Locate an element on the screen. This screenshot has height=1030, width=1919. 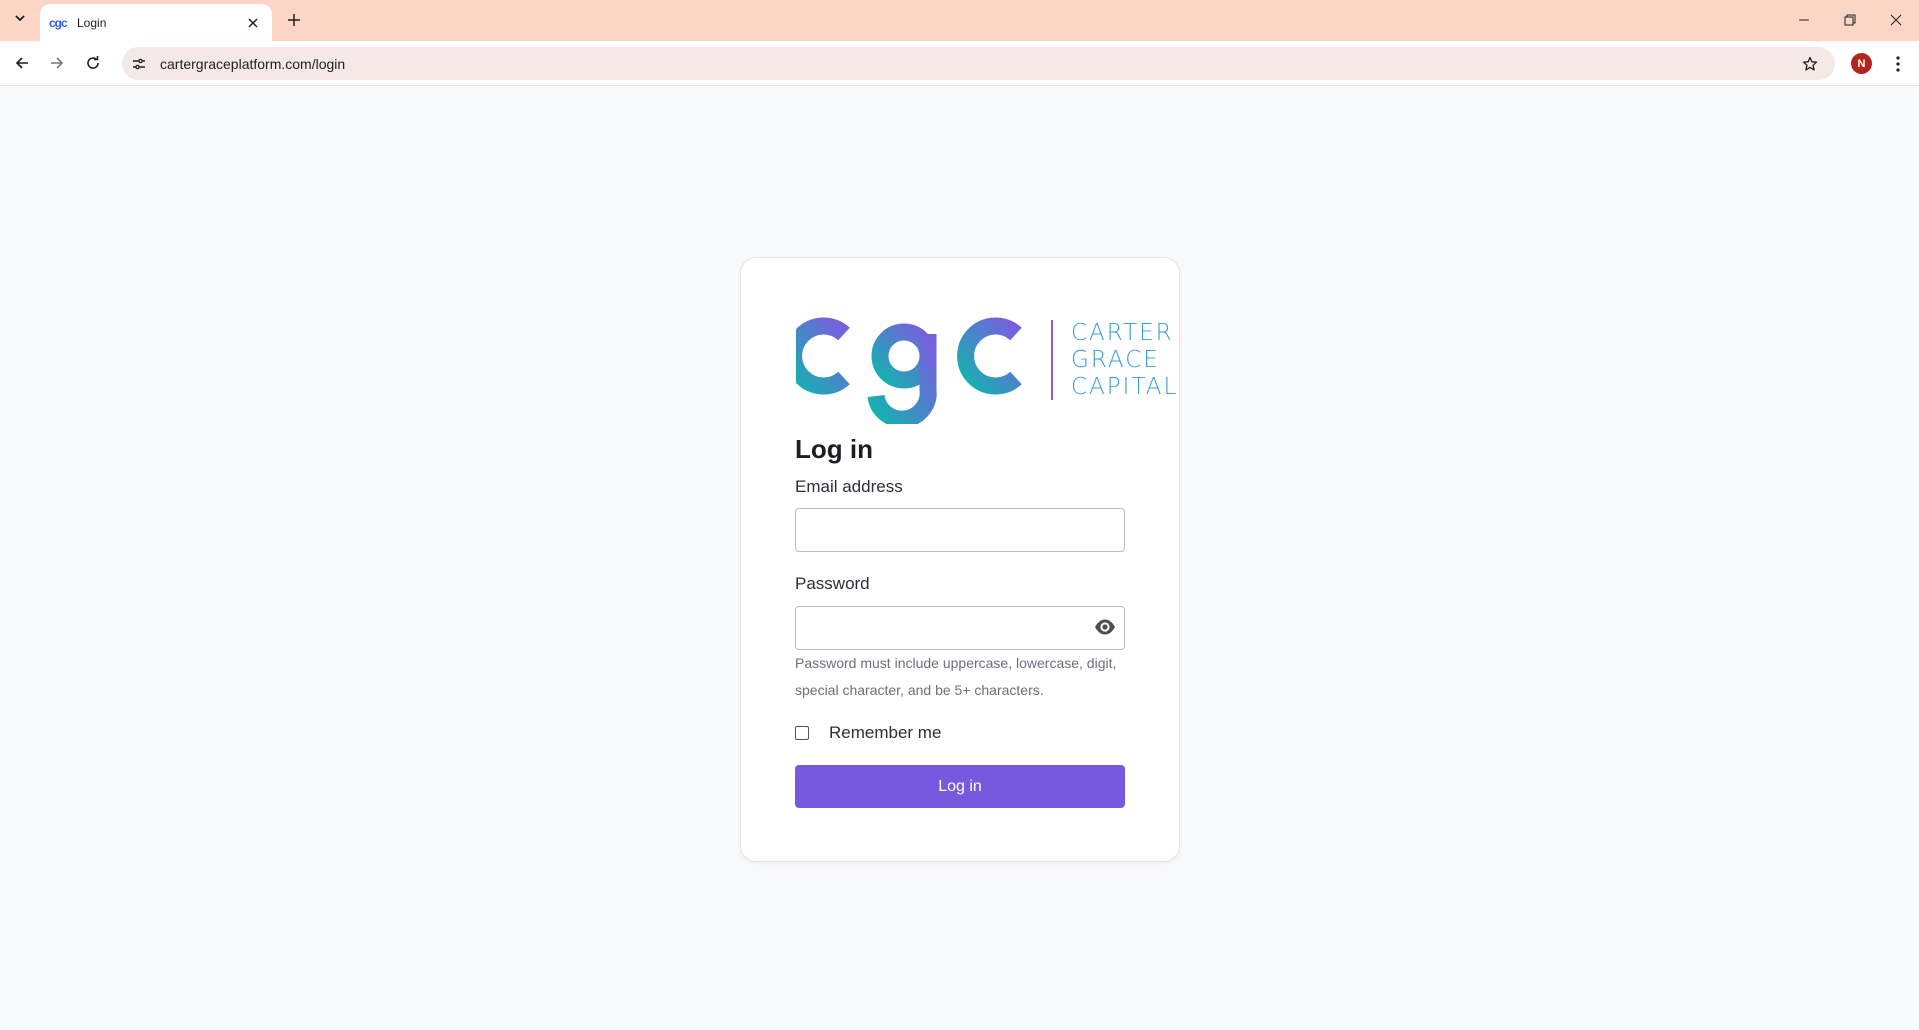
logo-wordmark: CARTER GRACE CAPITAL is located at coordinates (1124, 360).